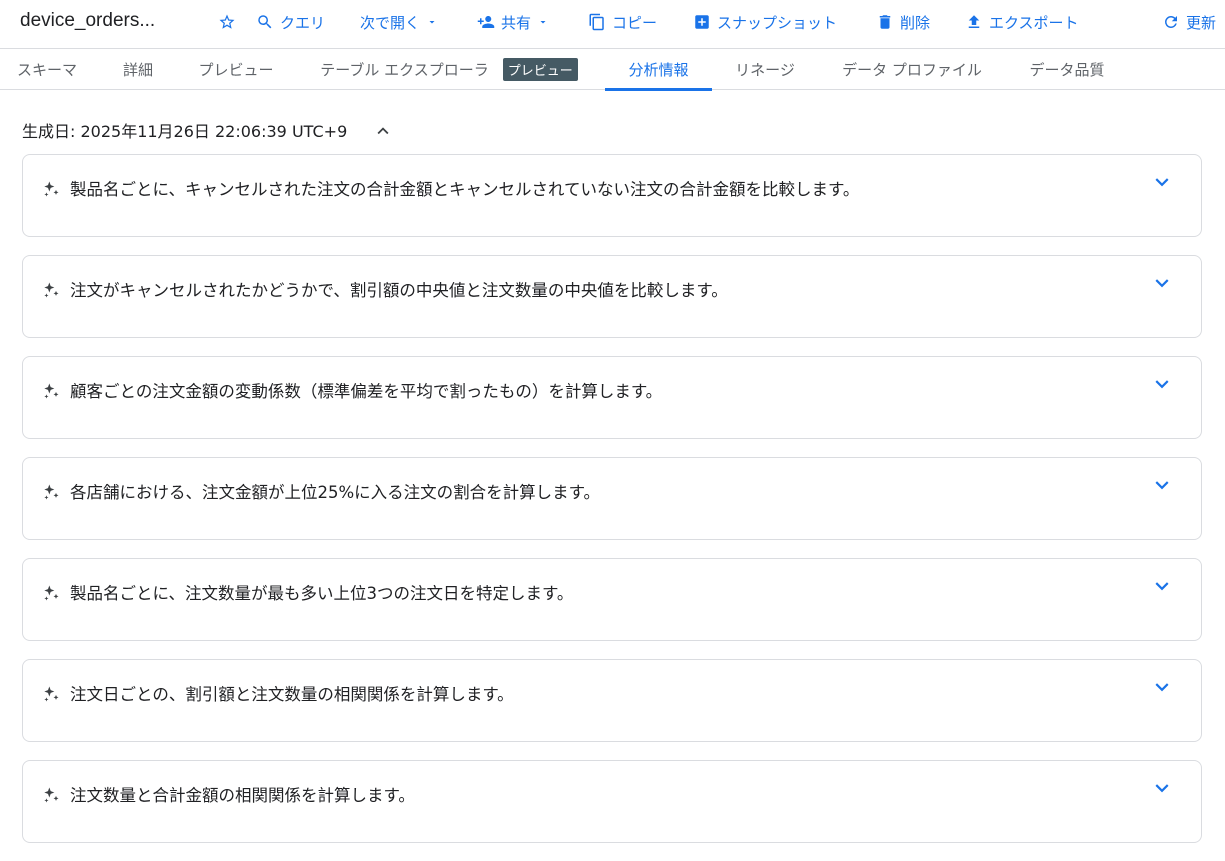  I want to click on insight-text: 注文数量と合計金額の相関関係を計算します。, so click(242, 795).